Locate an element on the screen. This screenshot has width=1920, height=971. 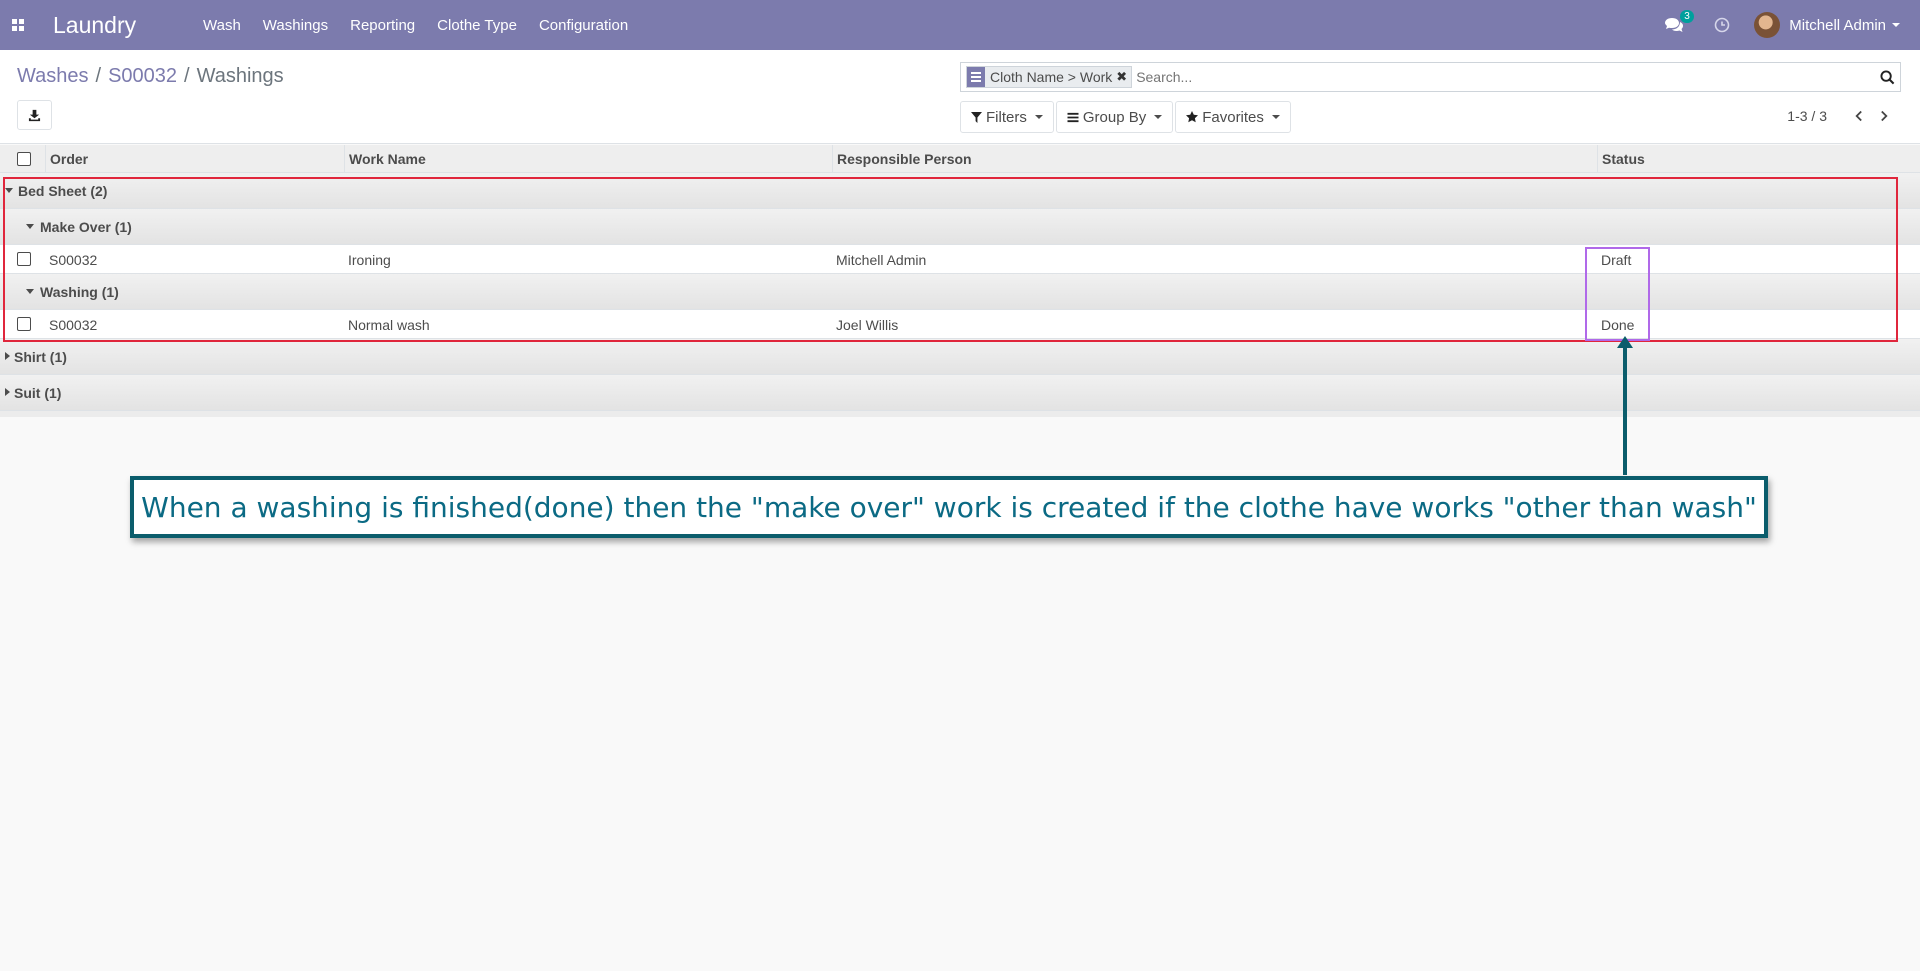
breadcrumb: Washes / S00032 / Washings is located at coordinates (150, 76).